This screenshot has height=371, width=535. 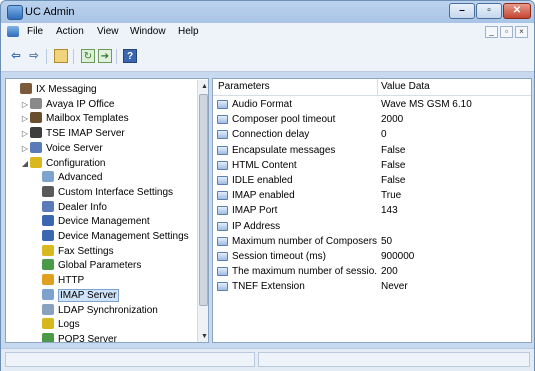 I want to click on tree-item-label: Configuration, so click(x=76, y=163).